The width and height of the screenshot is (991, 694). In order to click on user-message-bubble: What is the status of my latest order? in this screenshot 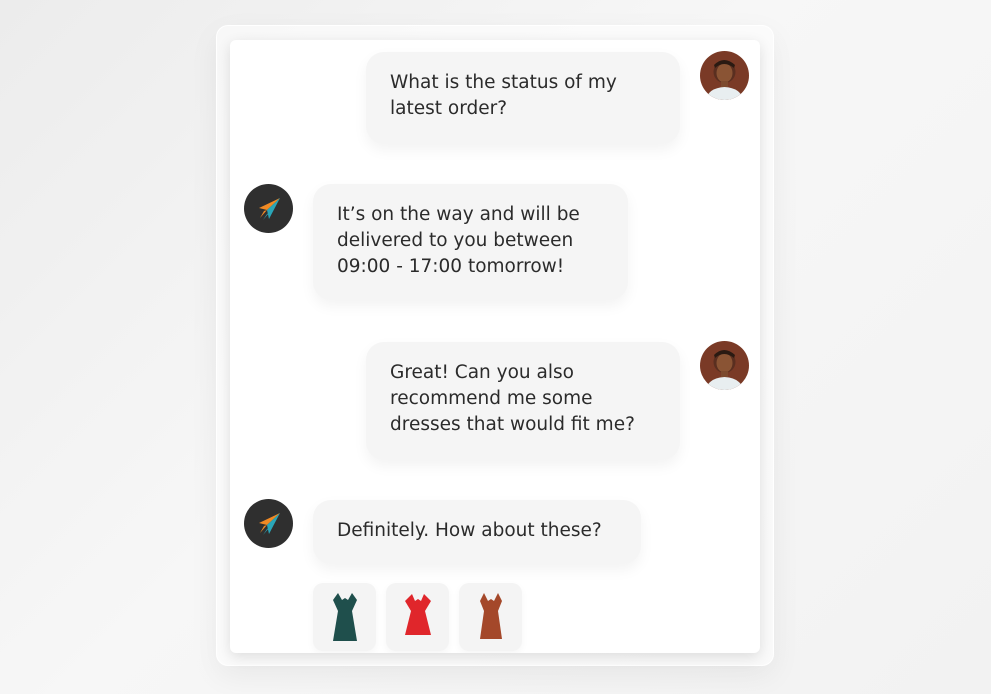, I will do `click(523, 98)`.